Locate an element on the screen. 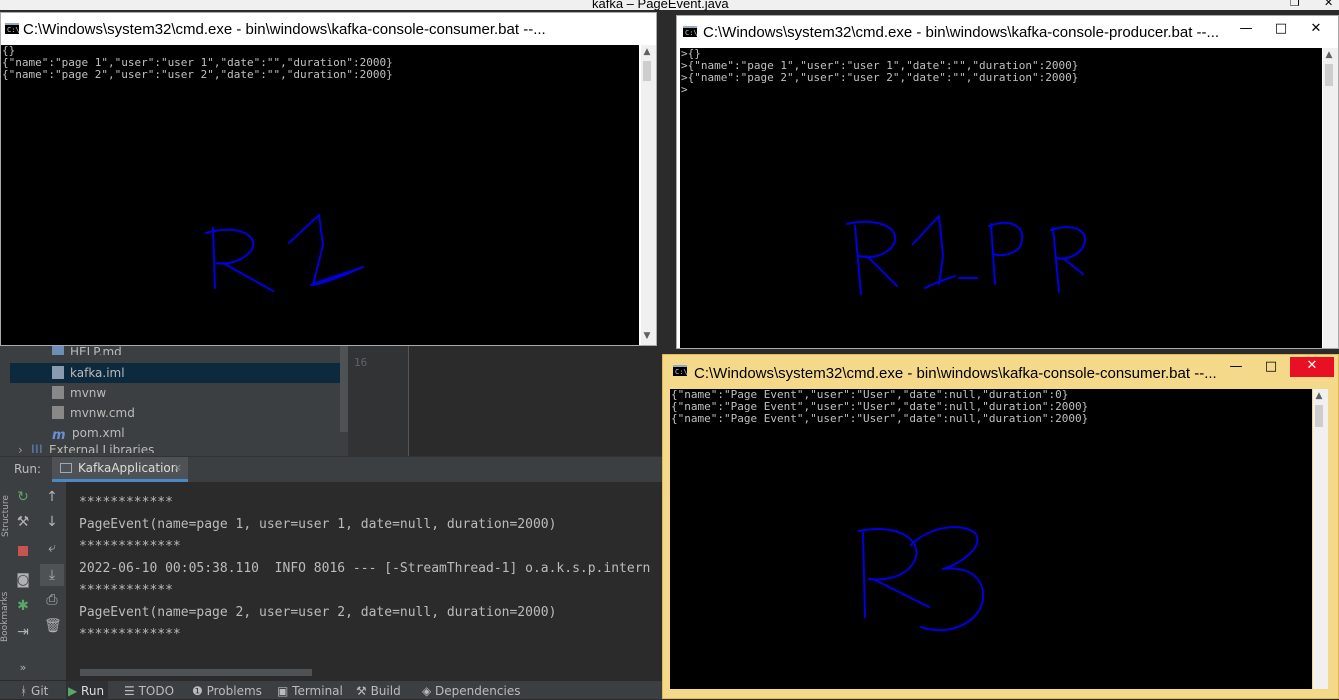  tree-item-label: mvnw.cmd is located at coordinates (102, 413).